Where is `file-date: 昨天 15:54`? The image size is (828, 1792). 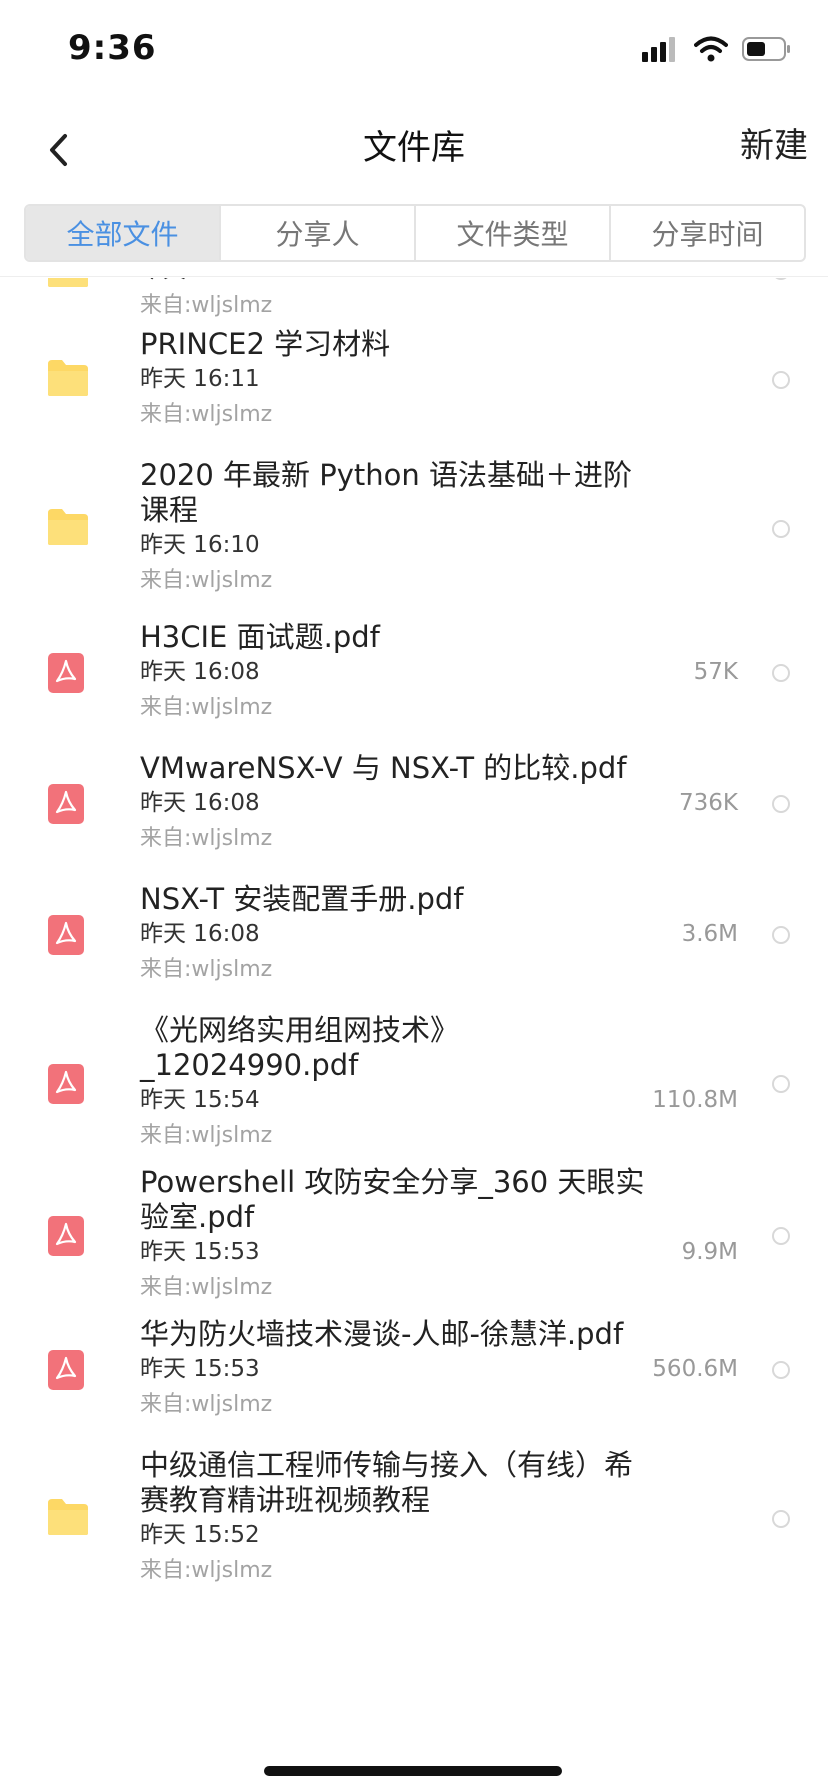 file-date: 昨天 15:54 is located at coordinates (200, 1100).